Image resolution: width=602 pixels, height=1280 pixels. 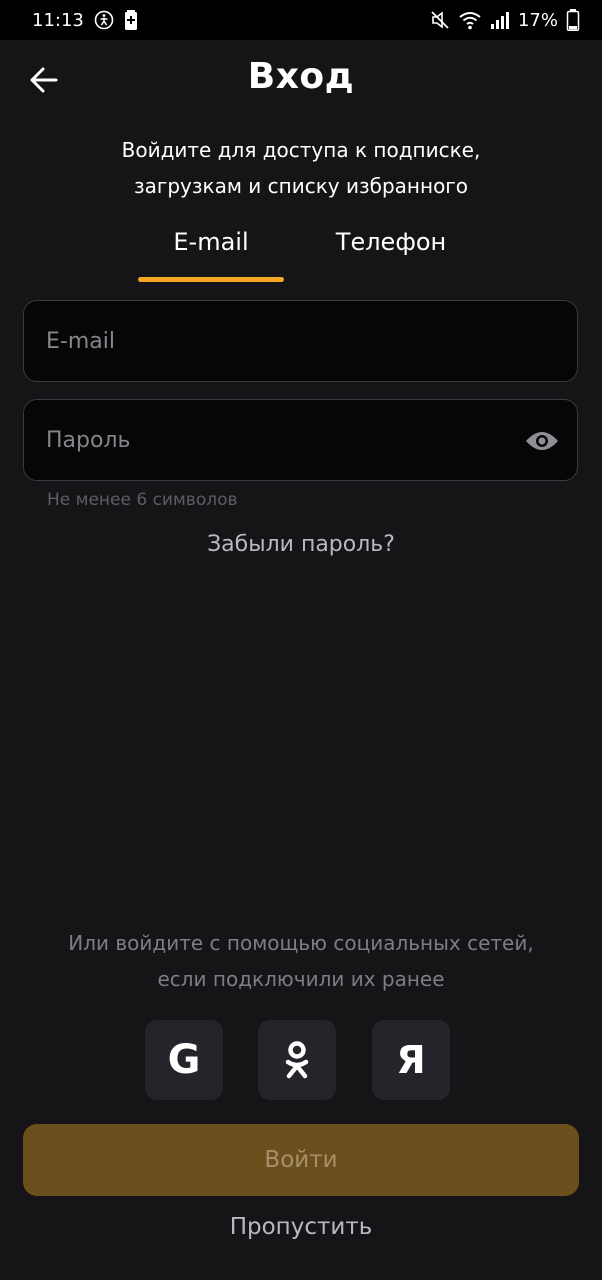 What do you see at coordinates (58, 20) in the screenshot?
I see `status-time: 11:13` at bounding box center [58, 20].